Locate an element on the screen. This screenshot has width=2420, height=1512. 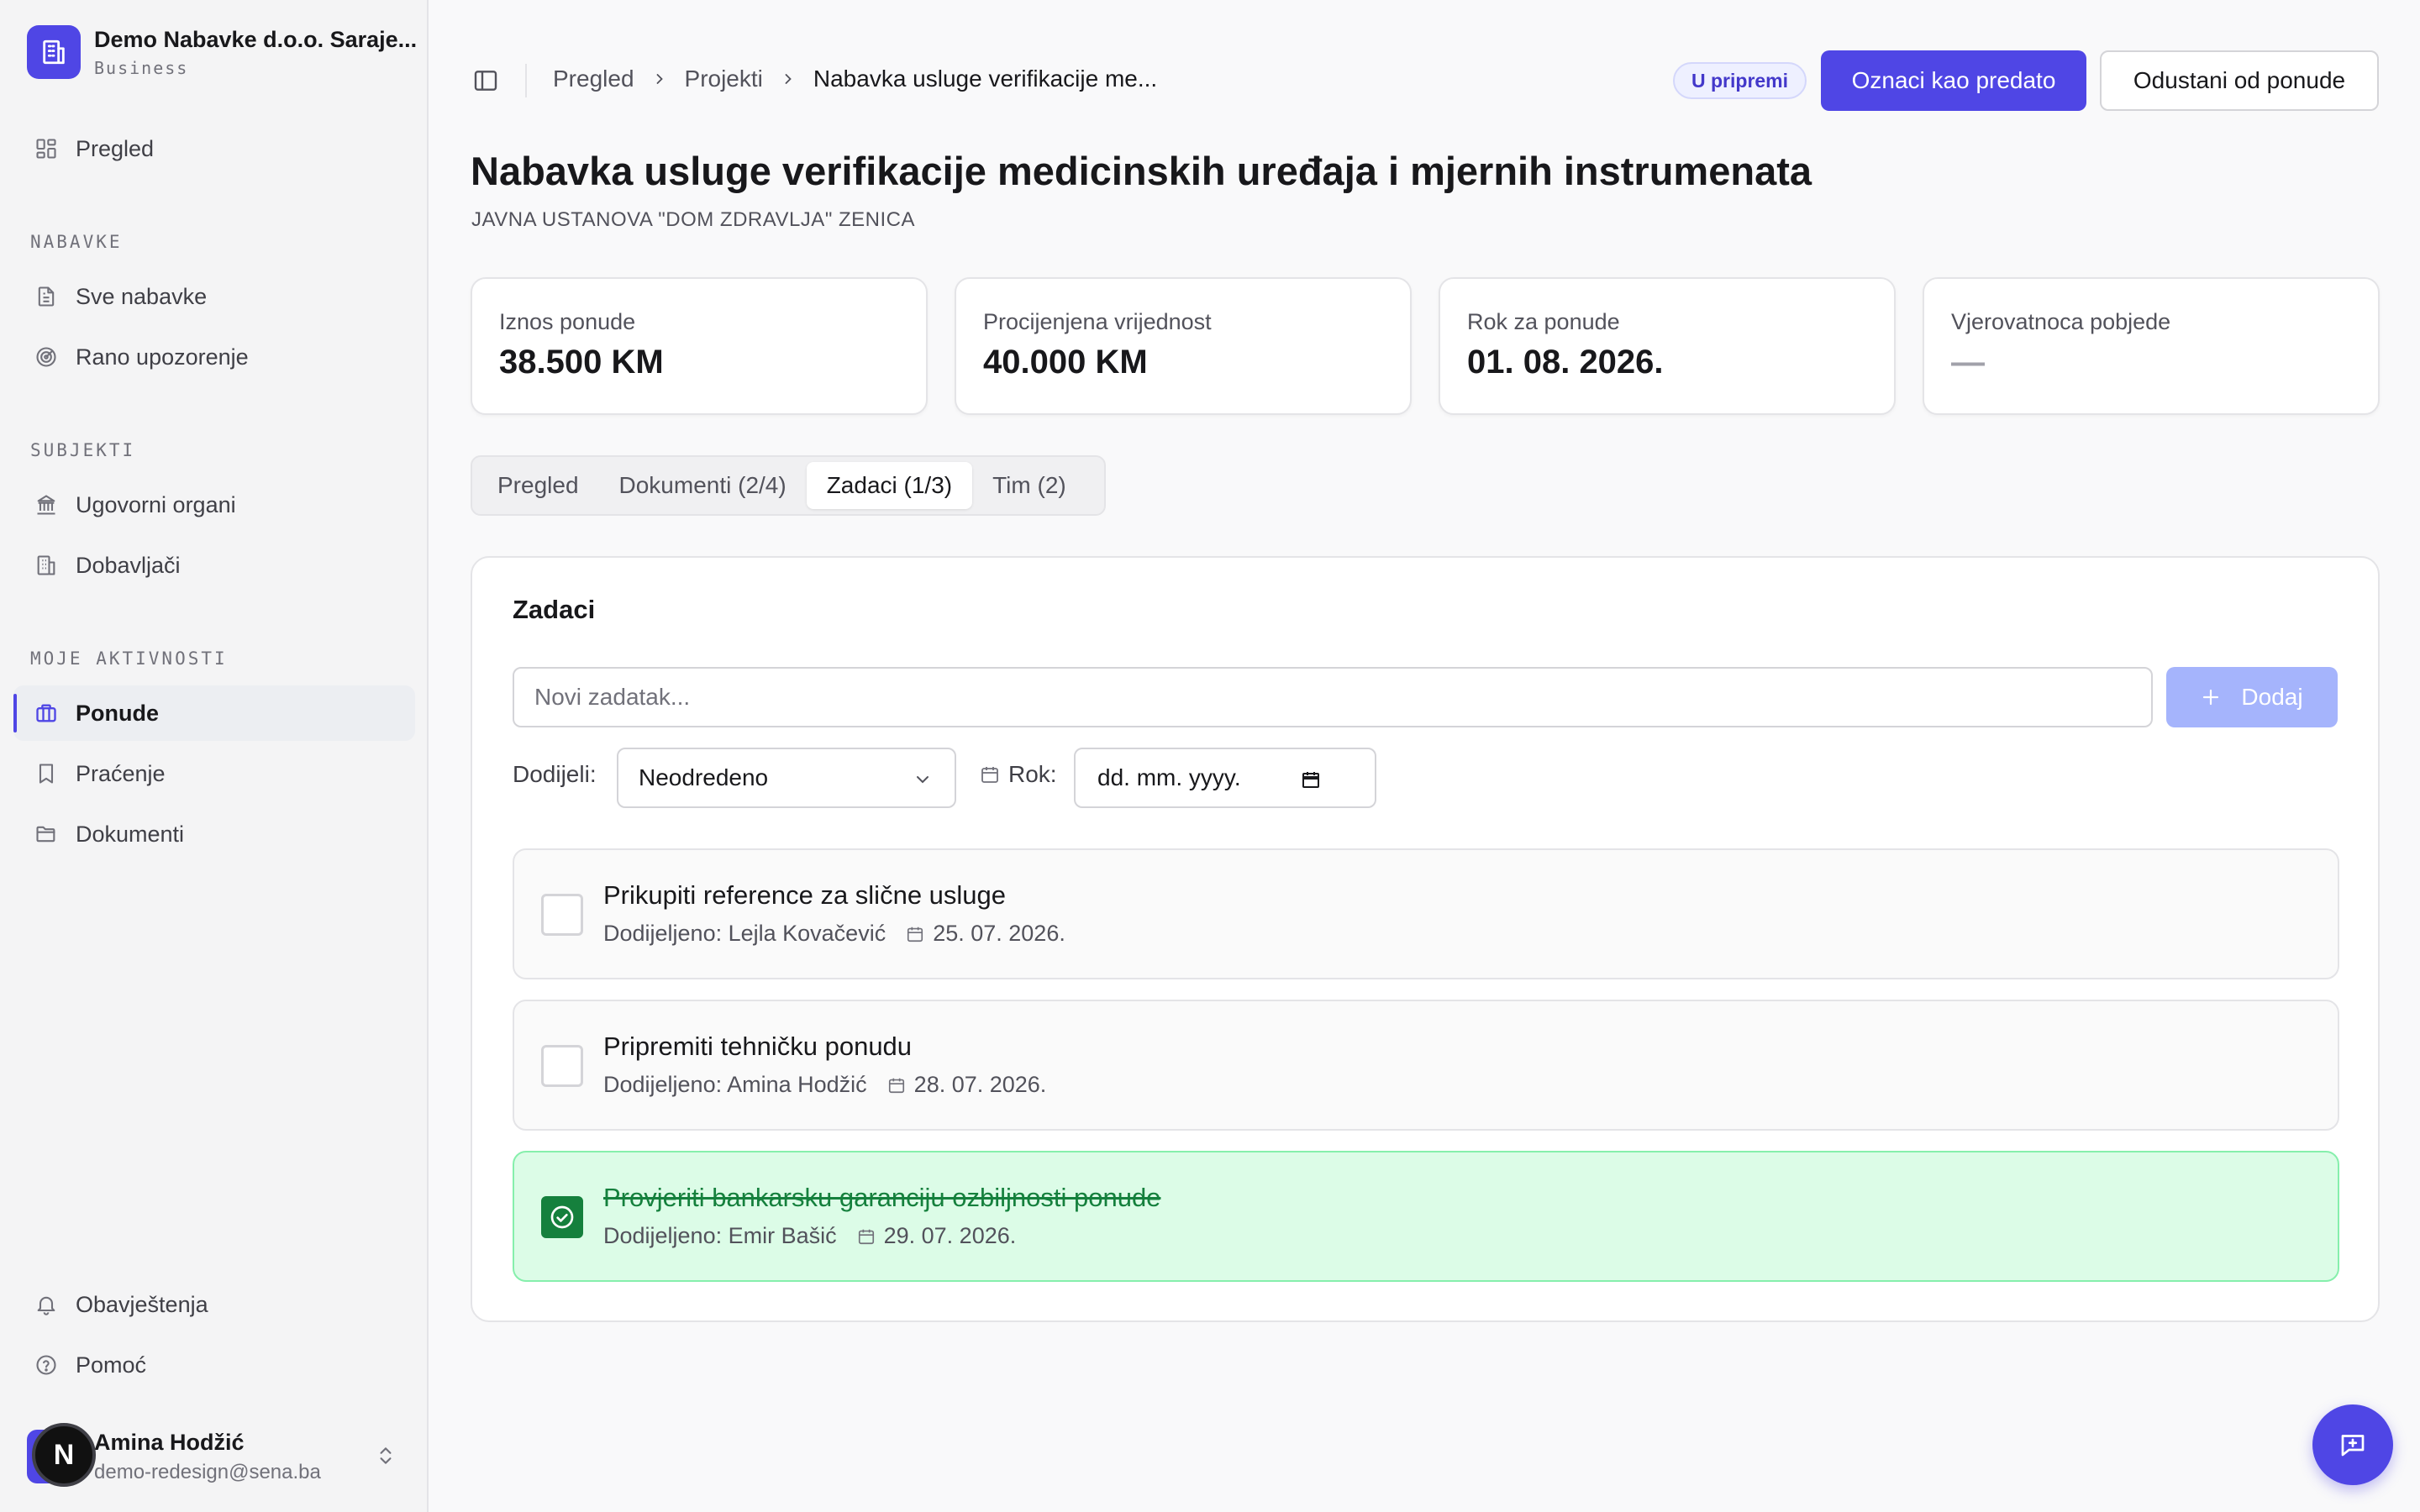
sidebar-item-pracenje: Praćenje is located at coordinates (214, 773).